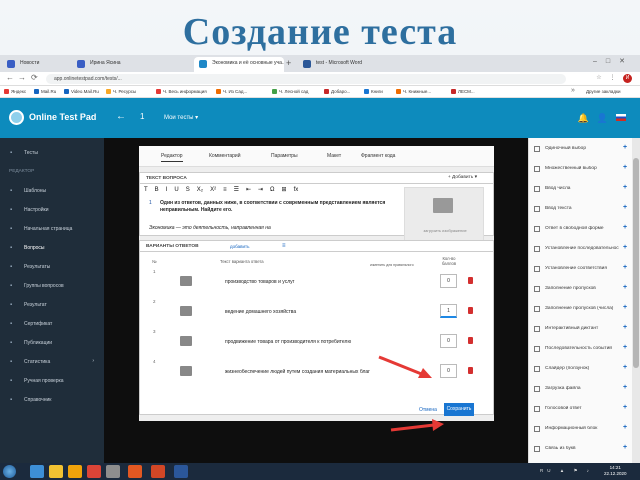 Image resolution: width=640 pixels, height=480 pixels. Describe the element at coordinates (614, 78) in the screenshot. I see `browser-actions: ☆ ⋮ И` at that location.